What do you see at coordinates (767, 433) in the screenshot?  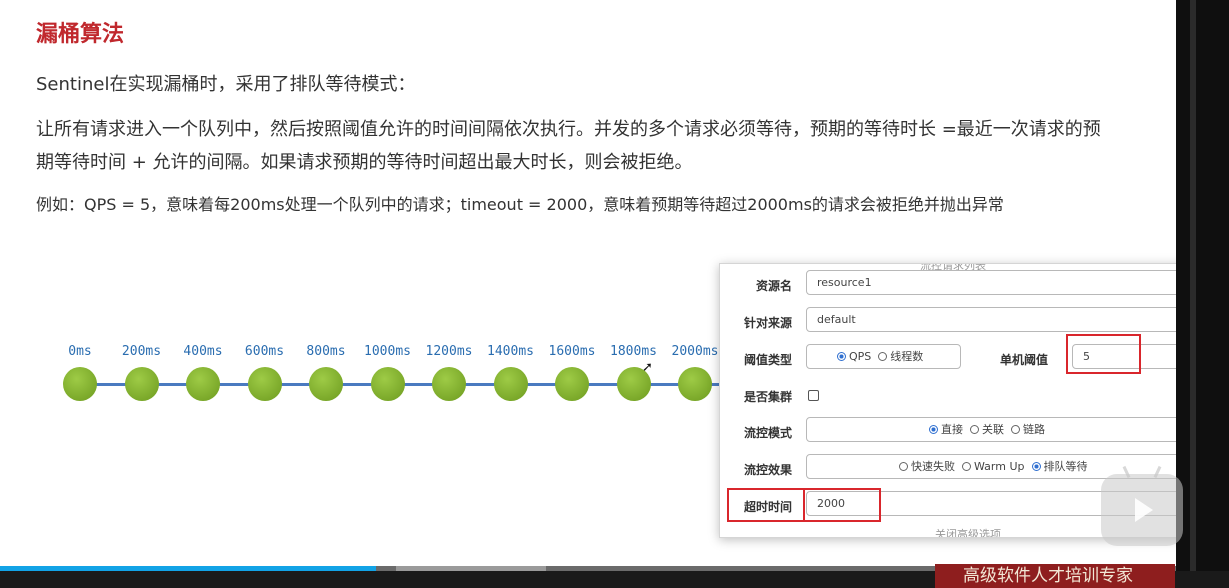 I see `flow-mode-label: 流控模式` at bounding box center [767, 433].